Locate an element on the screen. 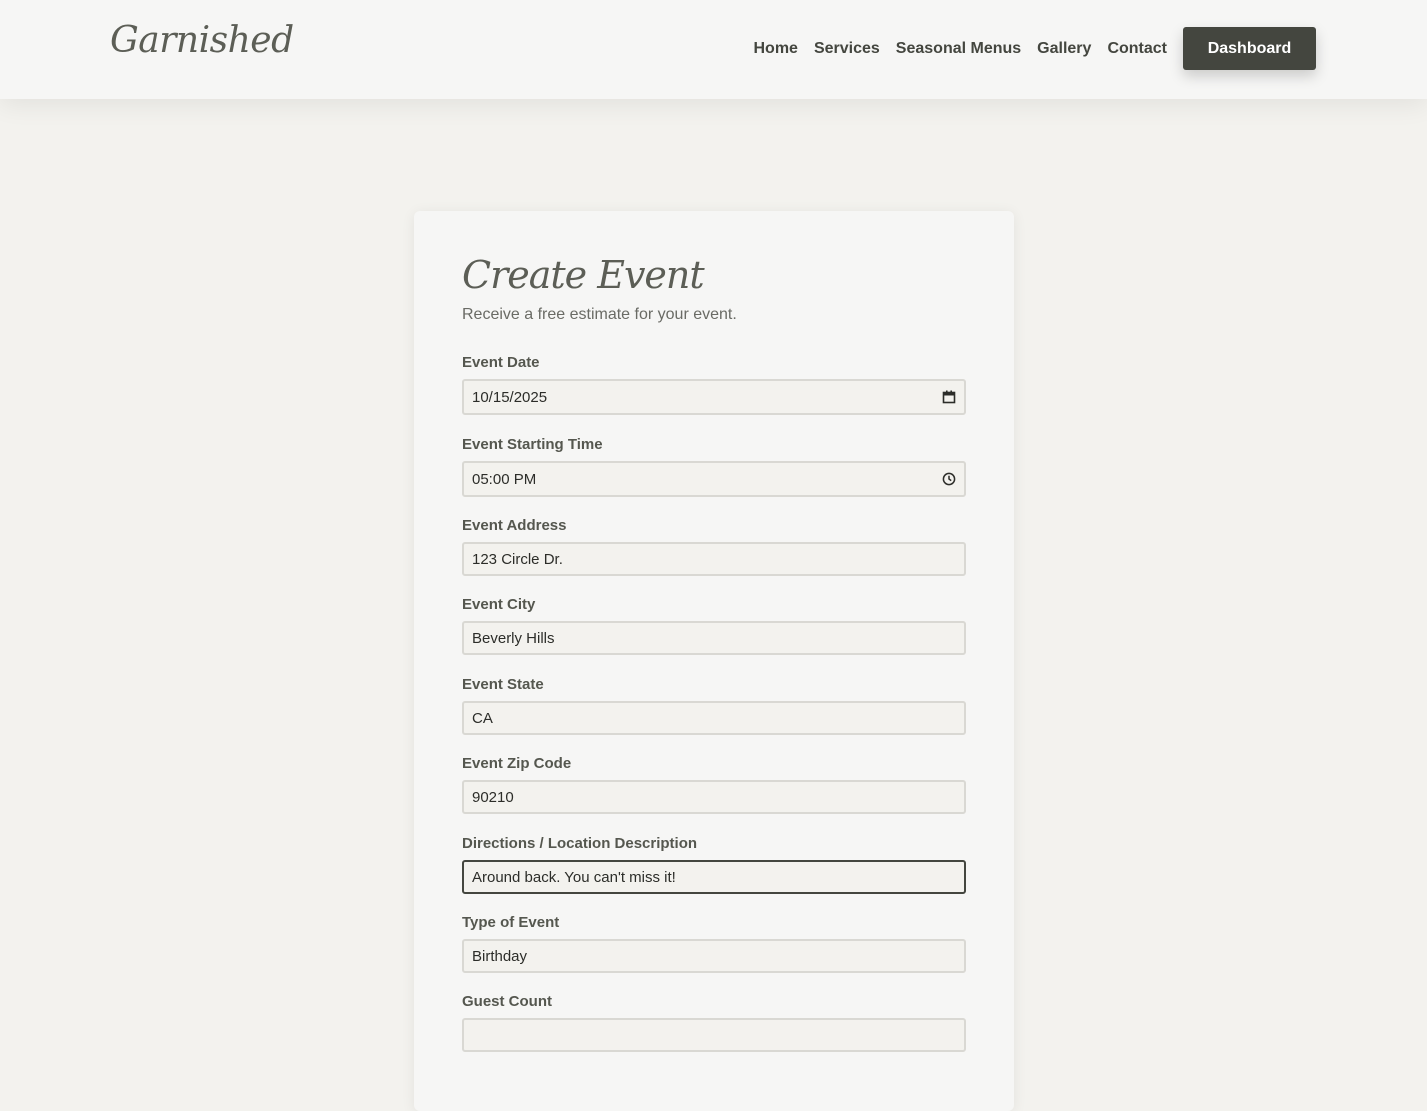  event-city-input: Beverly Hills is located at coordinates (714, 638).